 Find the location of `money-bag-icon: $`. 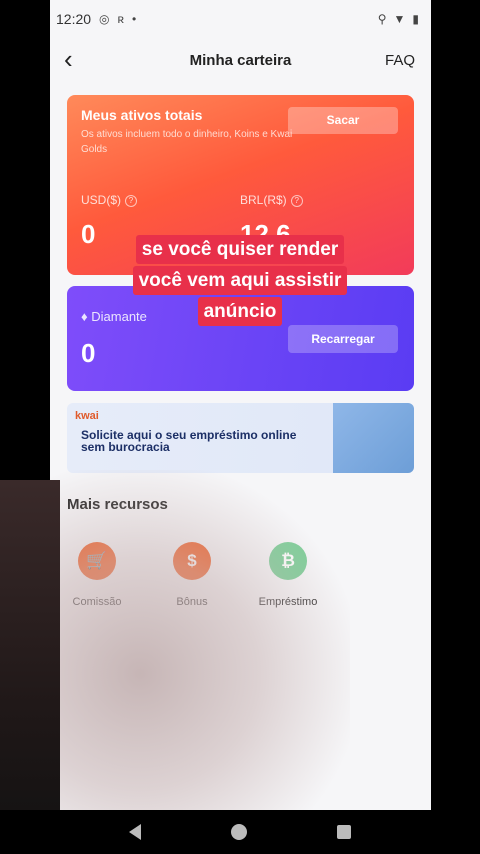

money-bag-icon: $ is located at coordinates (192, 561).